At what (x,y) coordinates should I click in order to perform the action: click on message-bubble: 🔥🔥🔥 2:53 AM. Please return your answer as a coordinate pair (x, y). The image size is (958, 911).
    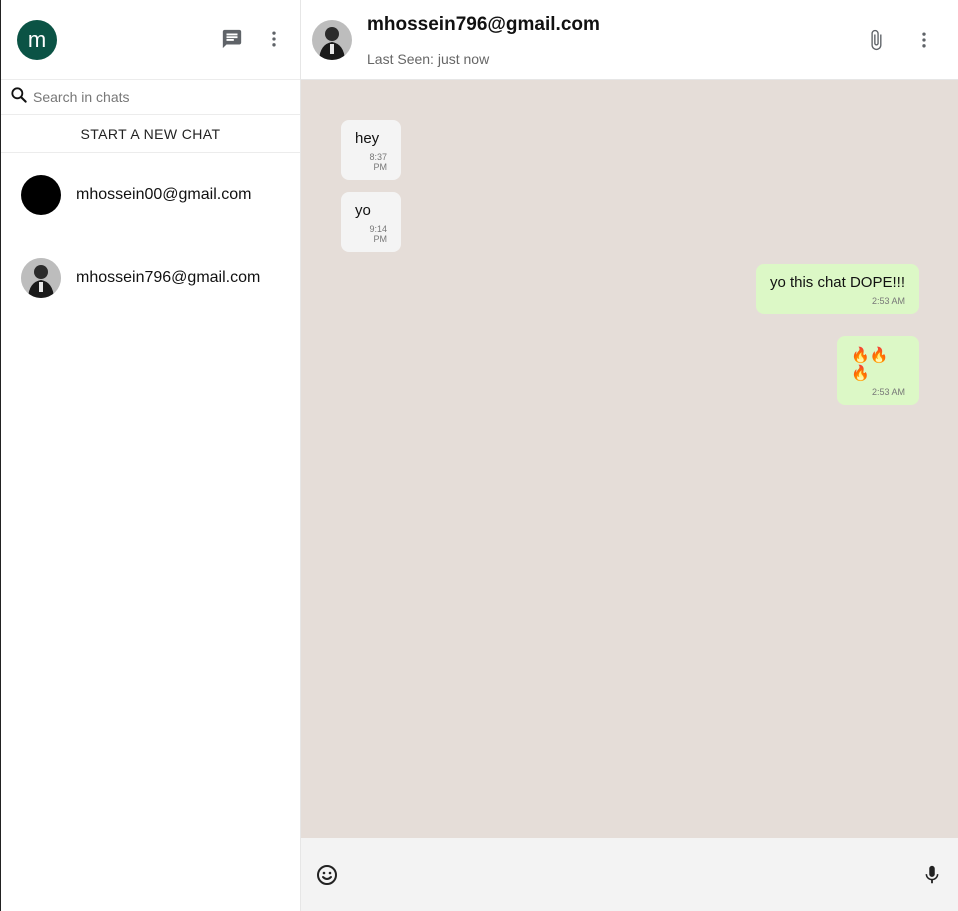
    Looking at the image, I should click on (878, 370).